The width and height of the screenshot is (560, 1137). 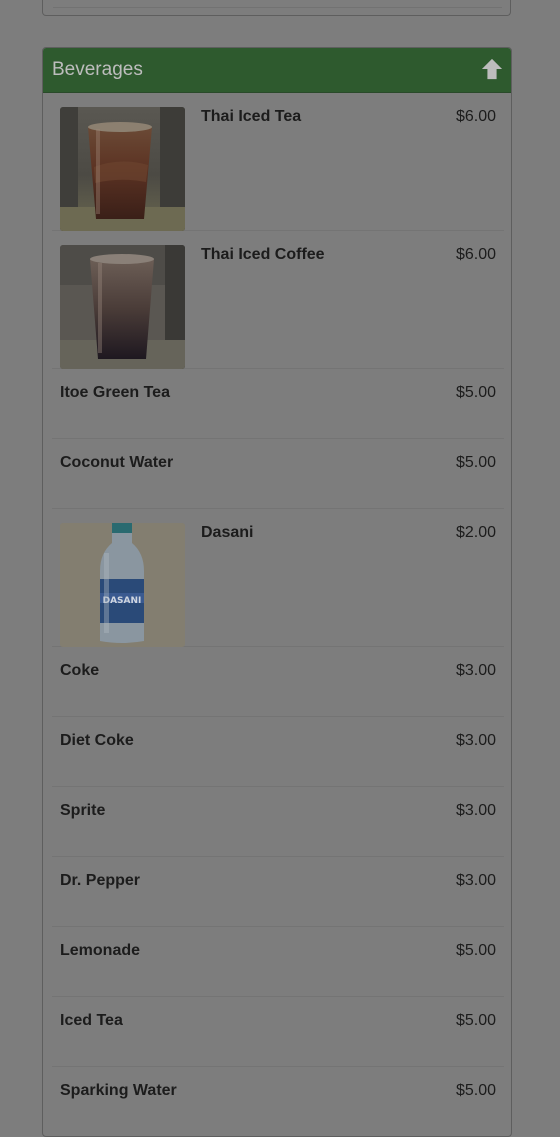 I want to click on item-name: Sprite, so click(x=82, y=811).